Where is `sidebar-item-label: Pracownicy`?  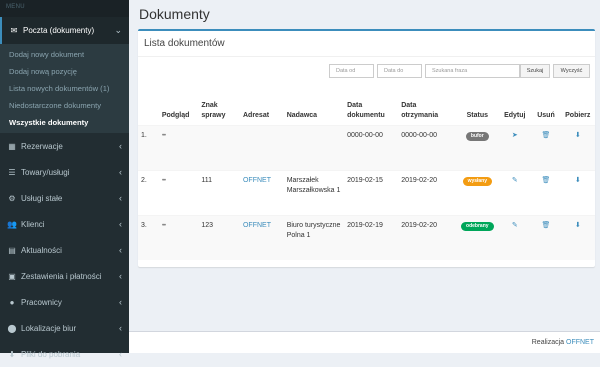 sidebar-item-label: Pracownicy is located at coordinates (41, 302).